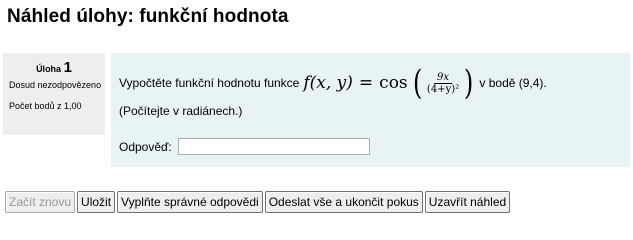  I want to click on answer-row: Odpověď:, so click(244, 146).